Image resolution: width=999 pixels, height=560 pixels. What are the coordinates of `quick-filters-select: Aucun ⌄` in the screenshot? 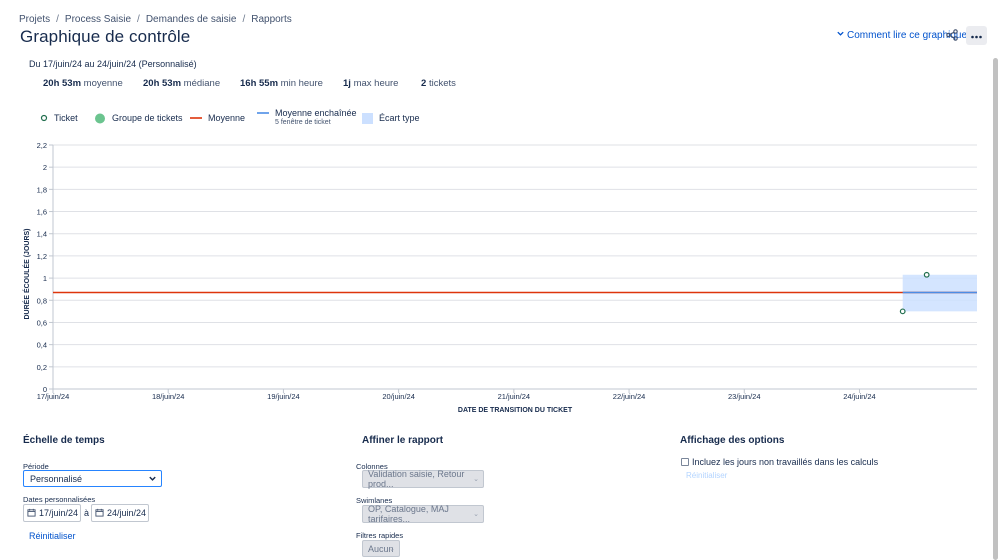 It's located at (381, 548).